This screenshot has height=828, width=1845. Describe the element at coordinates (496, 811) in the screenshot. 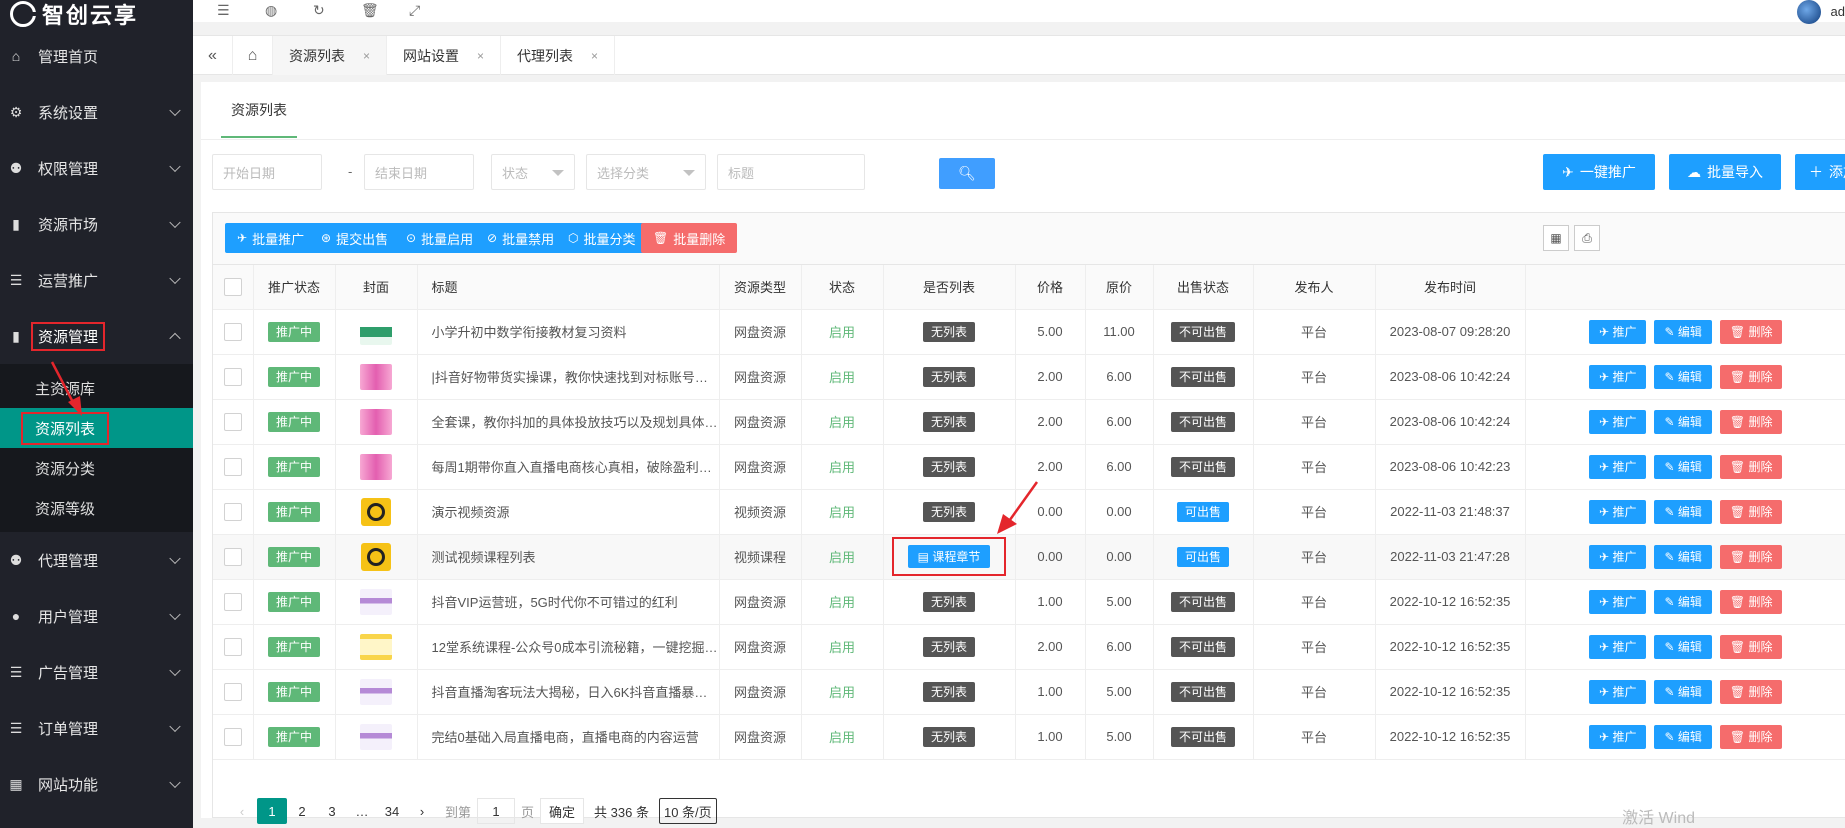

I see `goto-page-input: 1` at that location.